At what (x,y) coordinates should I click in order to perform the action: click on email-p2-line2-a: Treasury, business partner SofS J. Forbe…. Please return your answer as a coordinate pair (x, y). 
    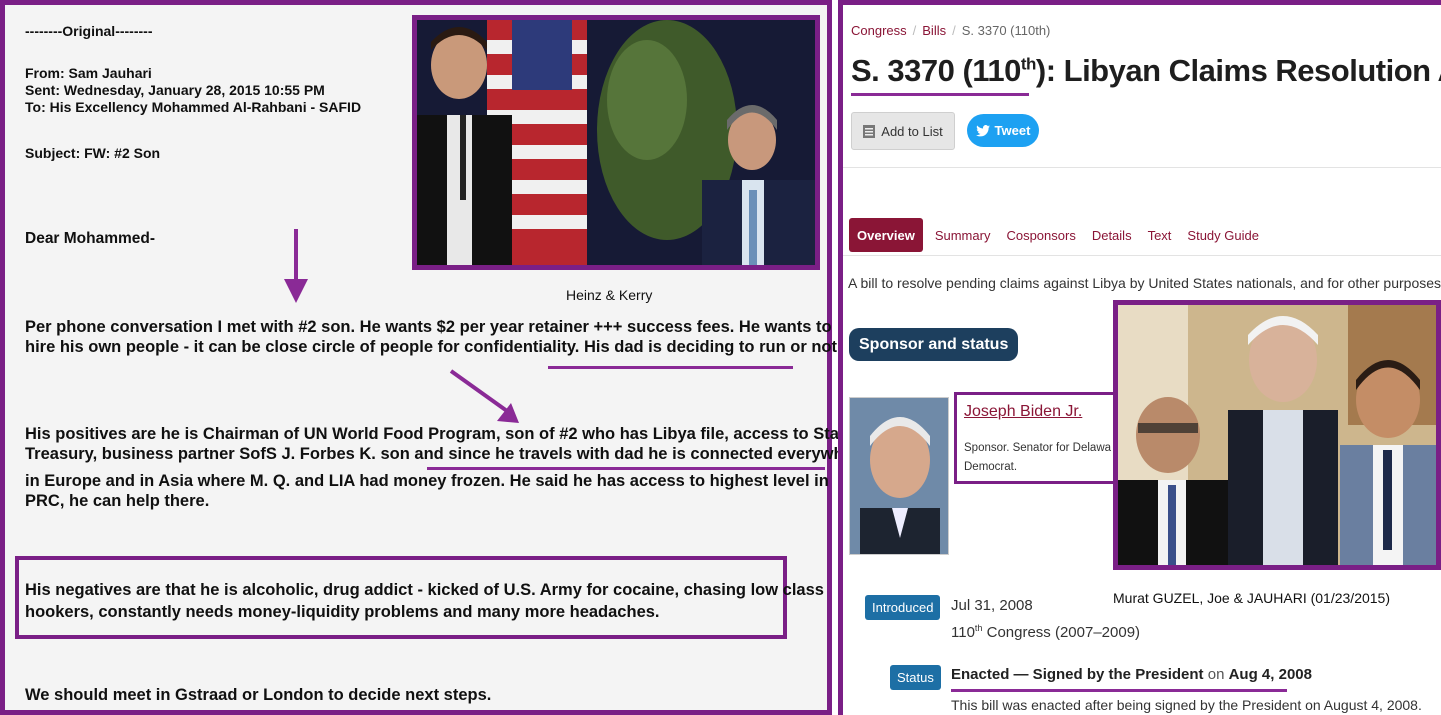
    Looking at the image, I should click on (234, 454).